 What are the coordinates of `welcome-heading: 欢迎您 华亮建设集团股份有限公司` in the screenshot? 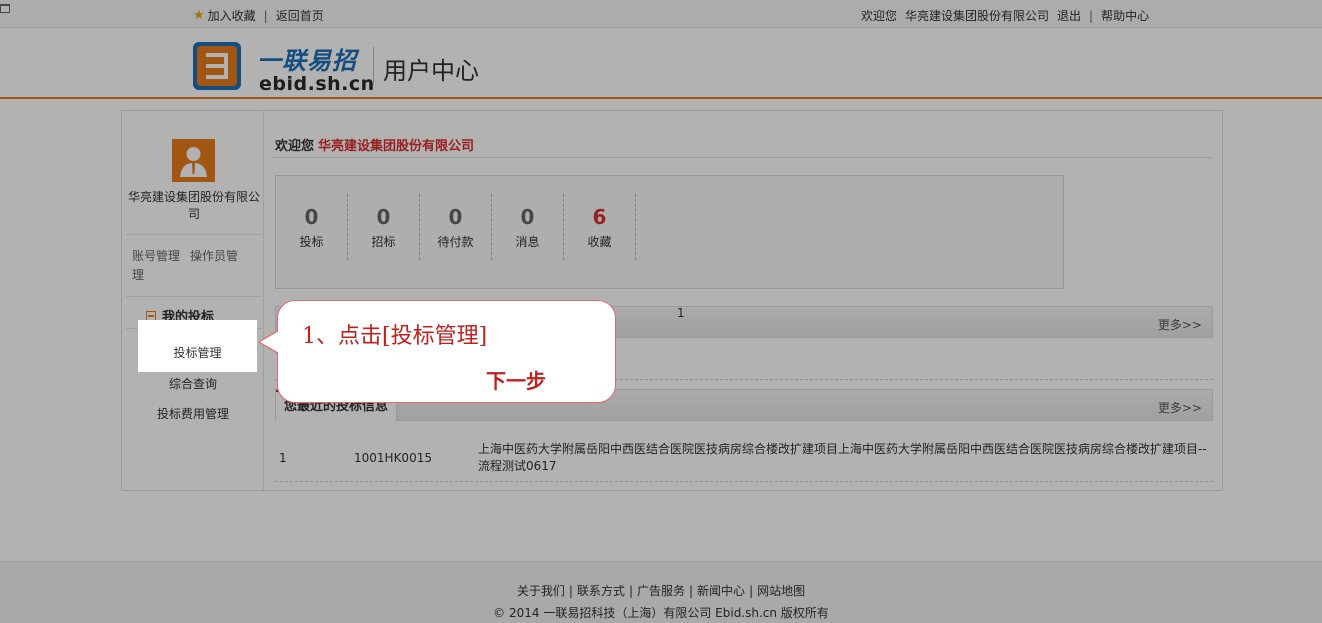 It's located at (374, 144).